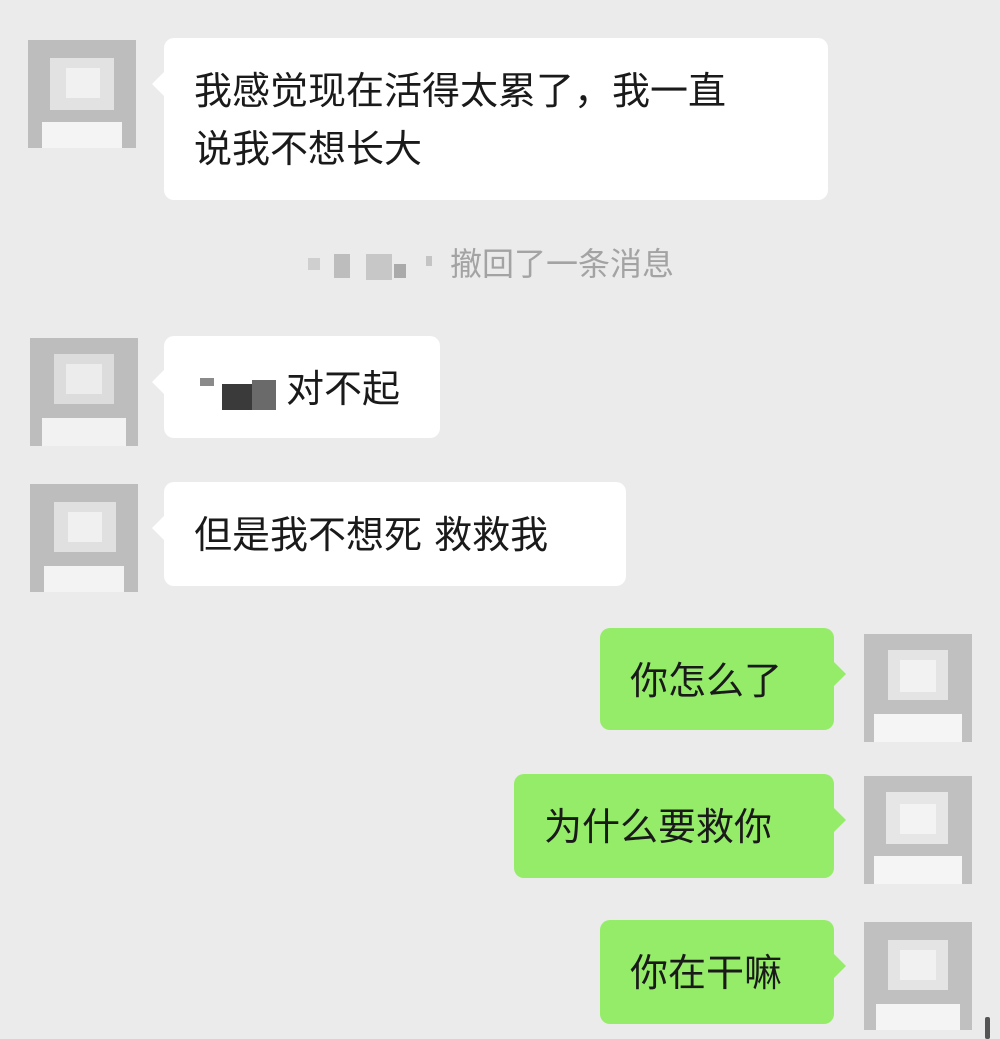 The image size is (1000, 1039). I want to click on incoming-message-3: 但是我不想死 救救我, so click(389, 534).